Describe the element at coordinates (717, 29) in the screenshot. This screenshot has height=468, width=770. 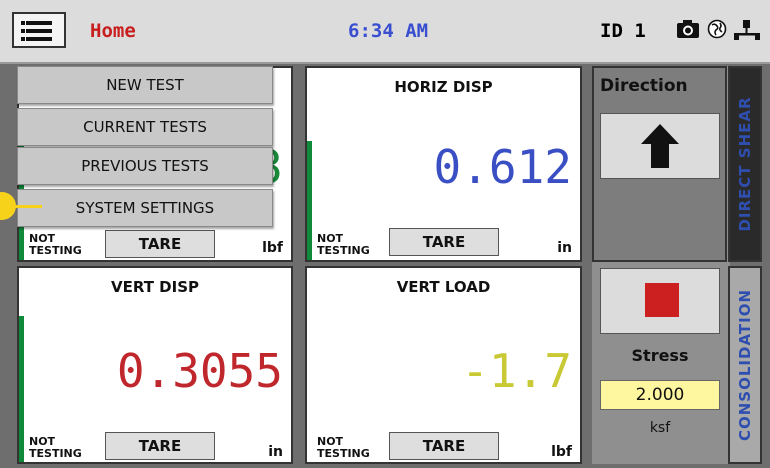
I see `globe-icon` at that location.